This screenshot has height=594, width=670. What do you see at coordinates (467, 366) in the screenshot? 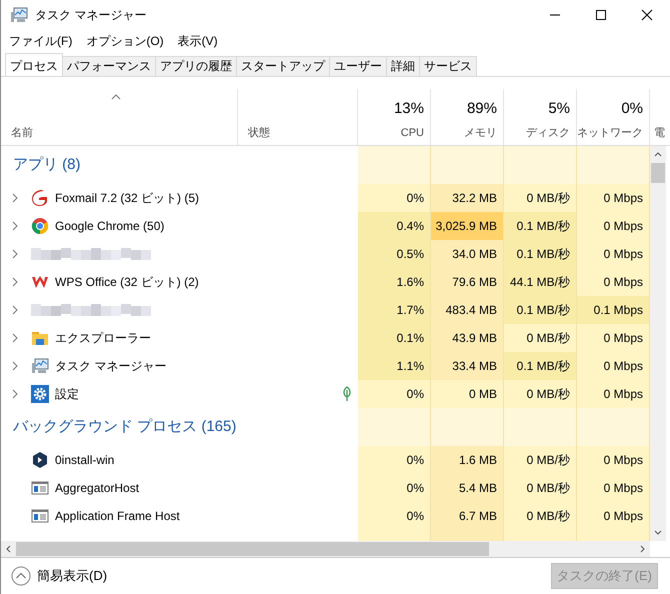
I see `table-cell: 33.4 MB` at bounding box center [467, 366].